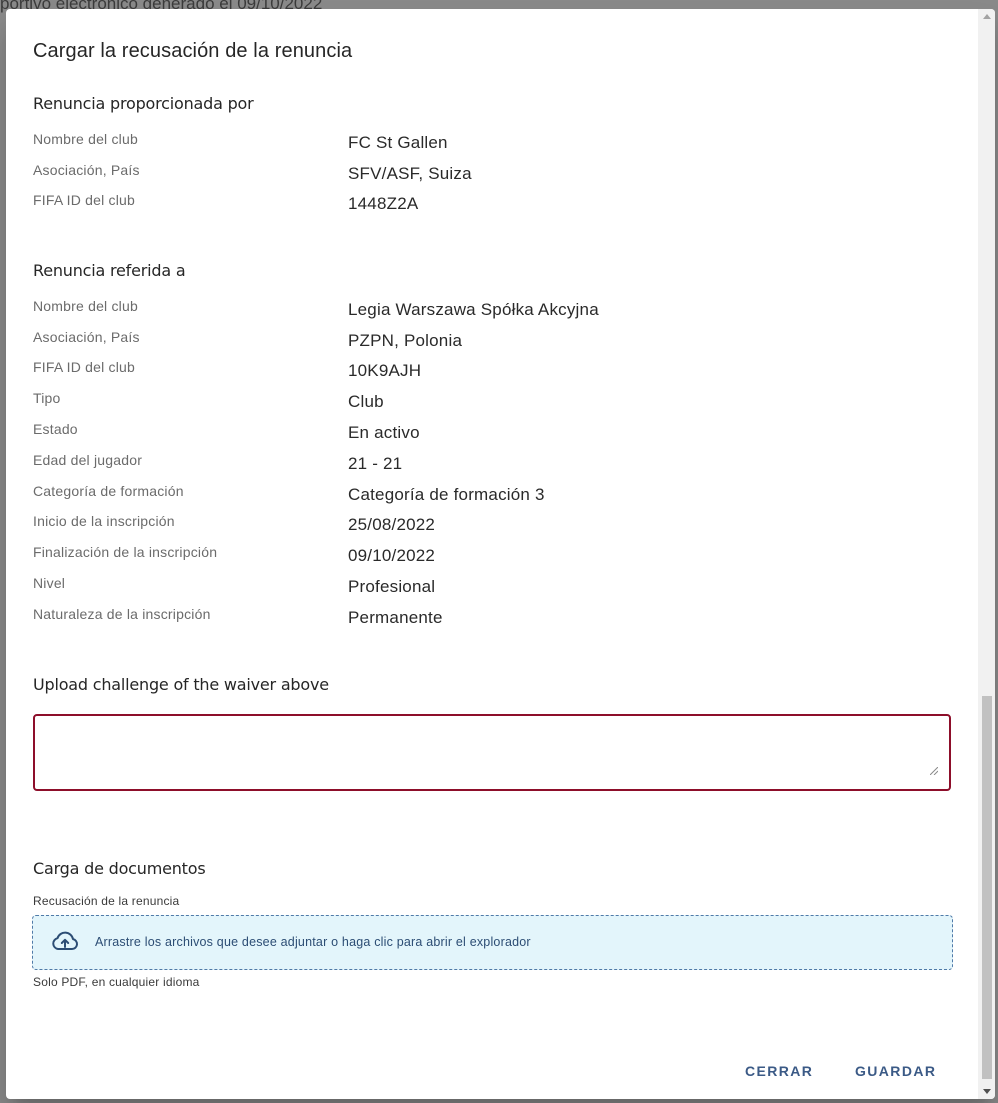  What do you see at coordinates (392, 555) in the screenshot?
I see `info-value: 09/10/2022` at bounding box center [392, 555].